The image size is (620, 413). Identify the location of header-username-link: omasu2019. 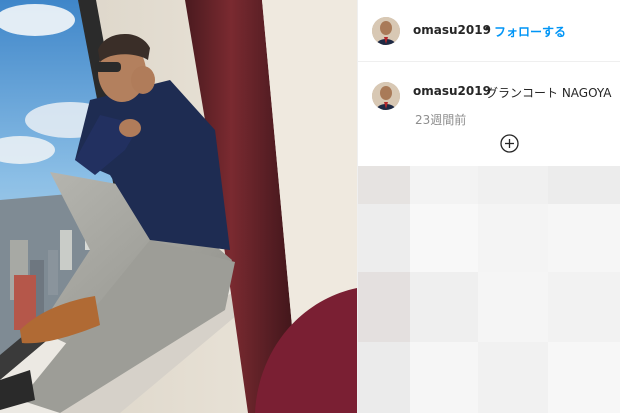
(452, 30).